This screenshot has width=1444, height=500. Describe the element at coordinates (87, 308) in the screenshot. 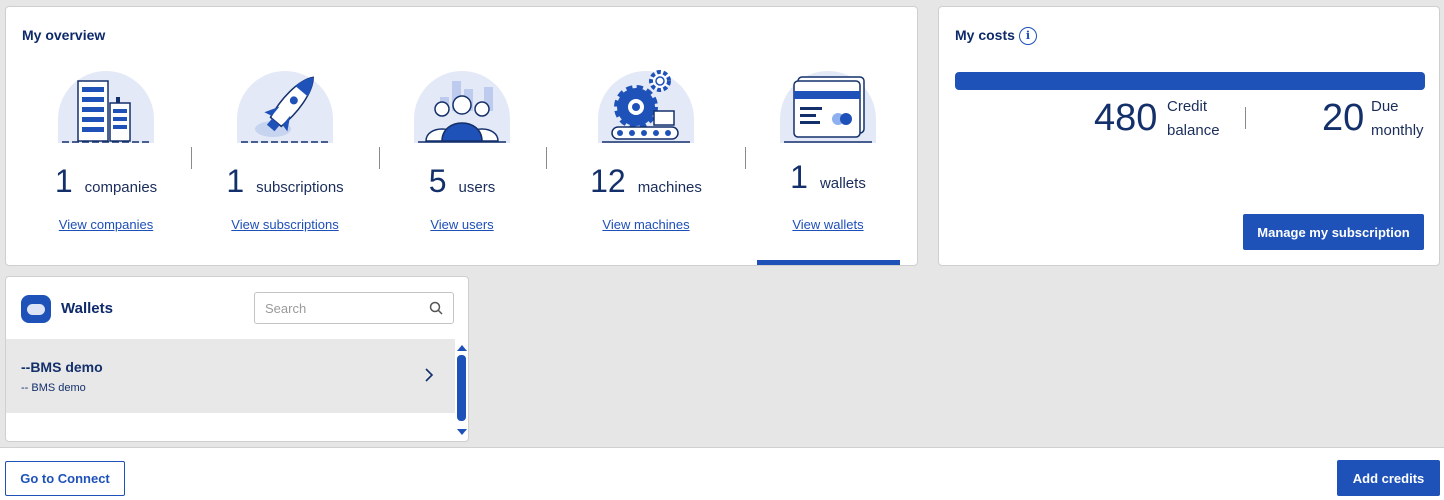

I see `wallets-title: Wallets` at that location.